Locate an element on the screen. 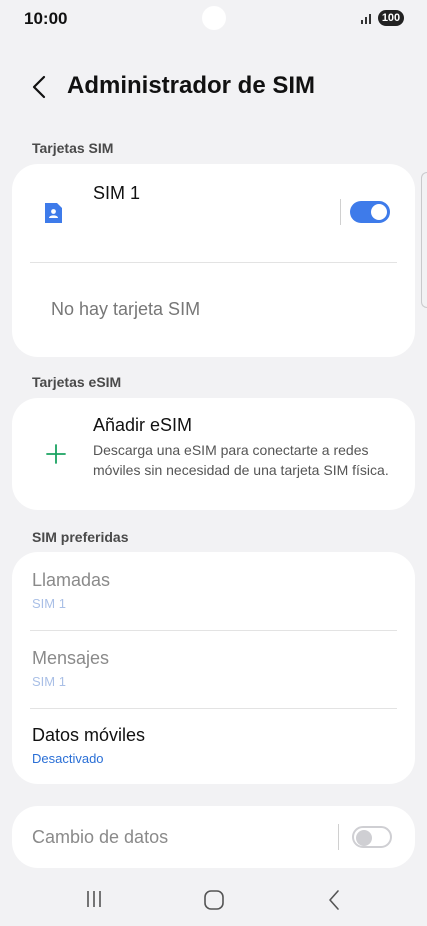  camera-cutout is located at coordinates (214, 18).